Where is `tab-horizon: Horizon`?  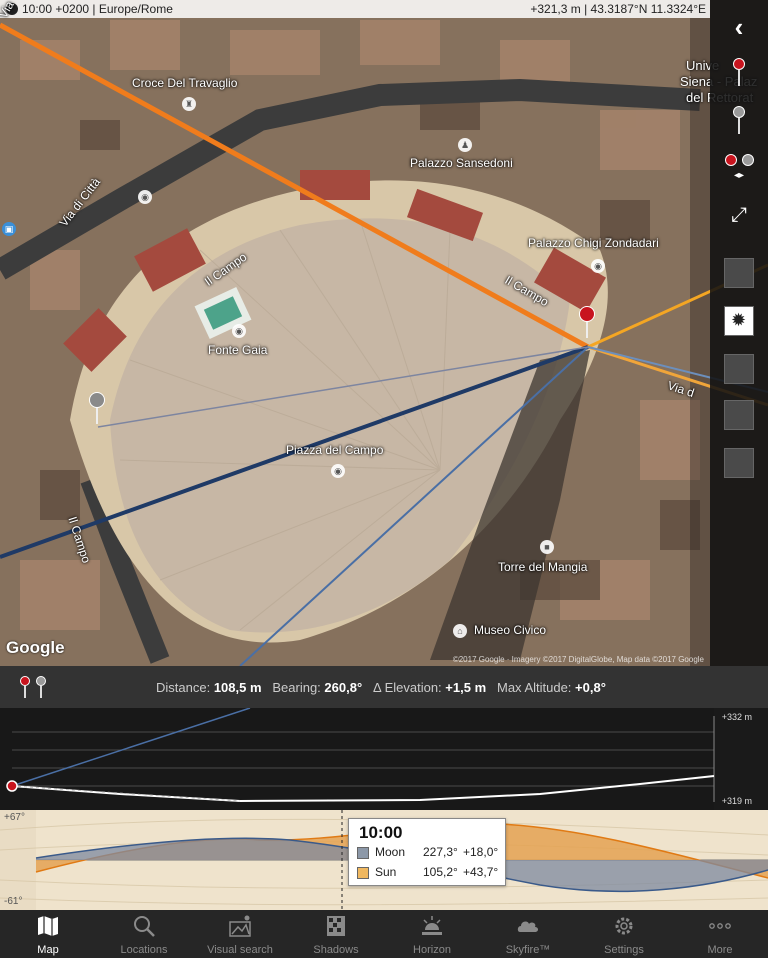 tab-horizon: Horizon is located at coordinates (432, 934).